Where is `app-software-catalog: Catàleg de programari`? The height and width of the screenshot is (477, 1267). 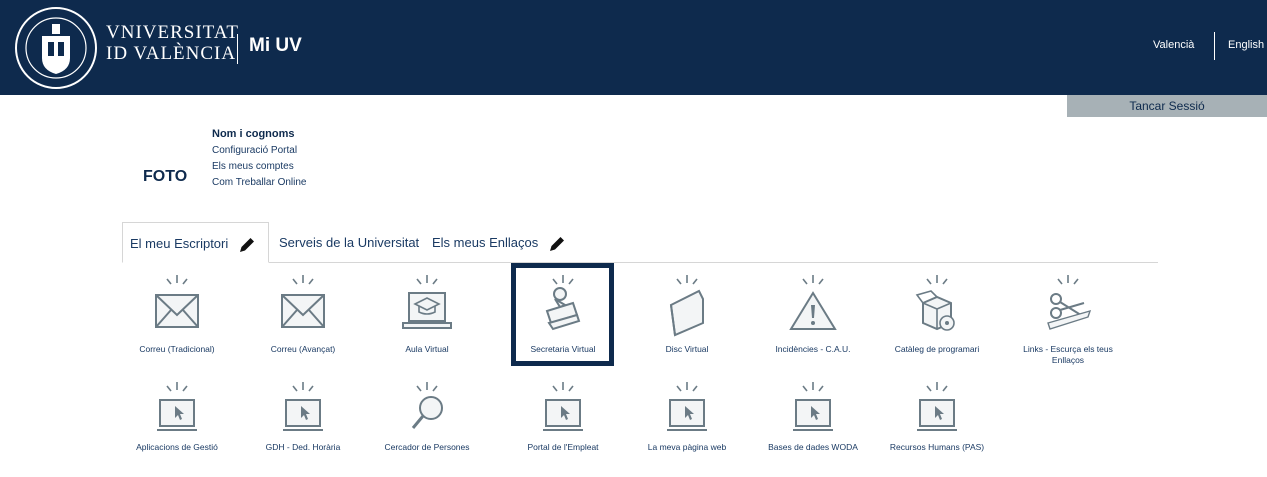
app-software-catalog: Catàleg de programari is located at coordinates (937, 314).